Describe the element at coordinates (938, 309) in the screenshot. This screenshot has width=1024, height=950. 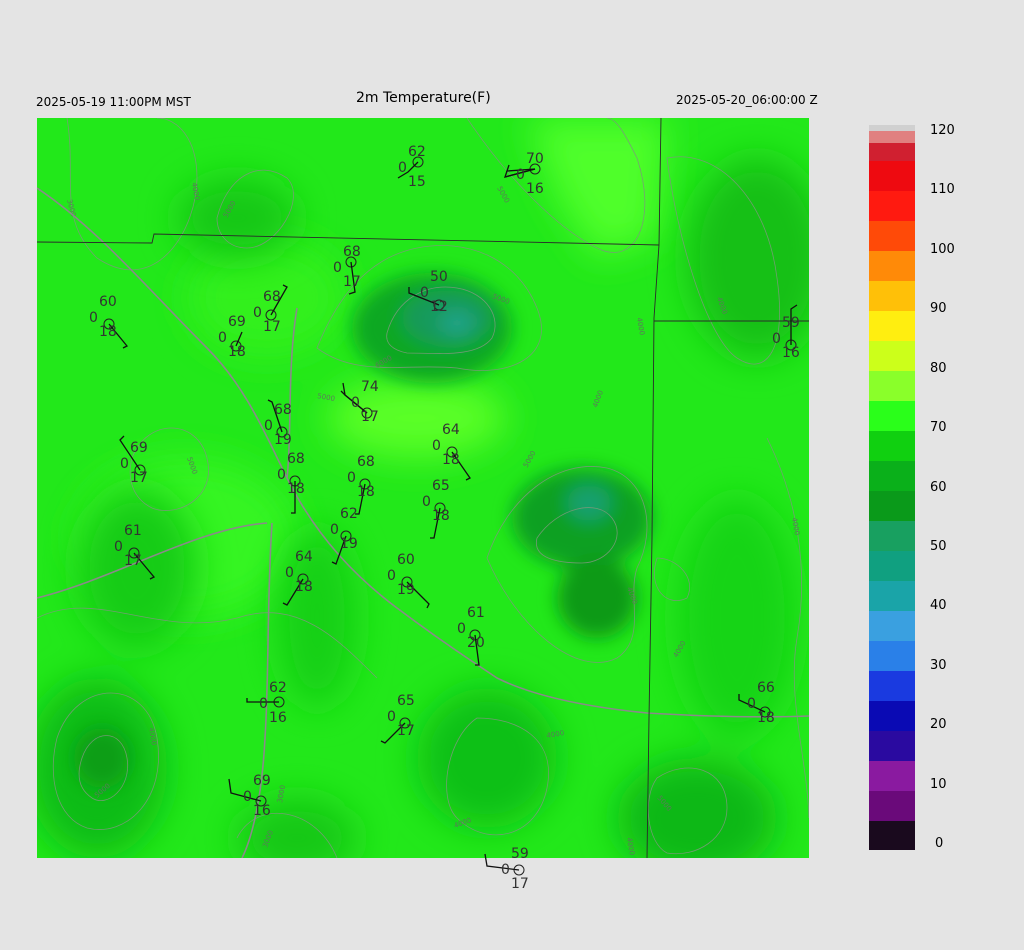
I see `color-scale-tick-label: 90` at that location.